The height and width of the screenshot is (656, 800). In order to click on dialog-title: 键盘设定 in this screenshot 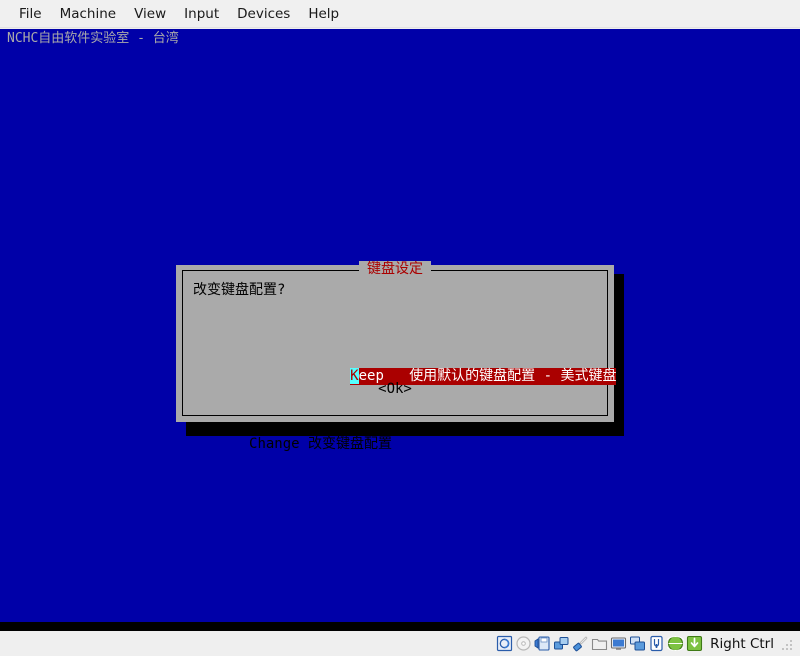, I will do `click(395, 269)`.